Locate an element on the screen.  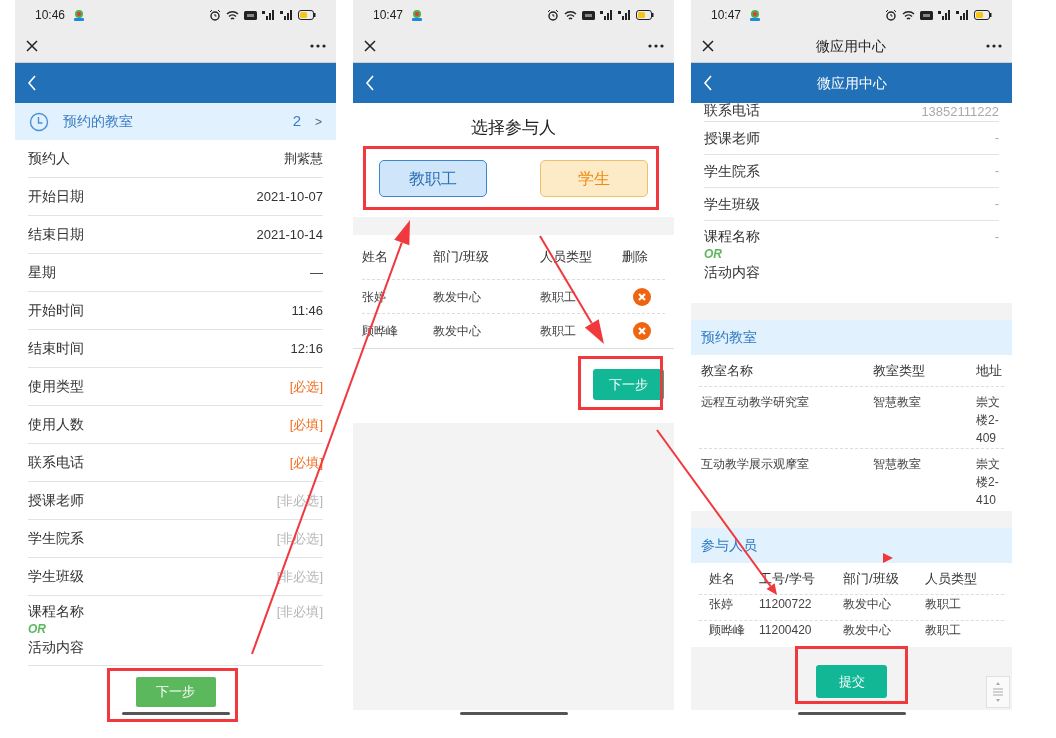
field-label: 预约人 is located at coordinates (49, 158).